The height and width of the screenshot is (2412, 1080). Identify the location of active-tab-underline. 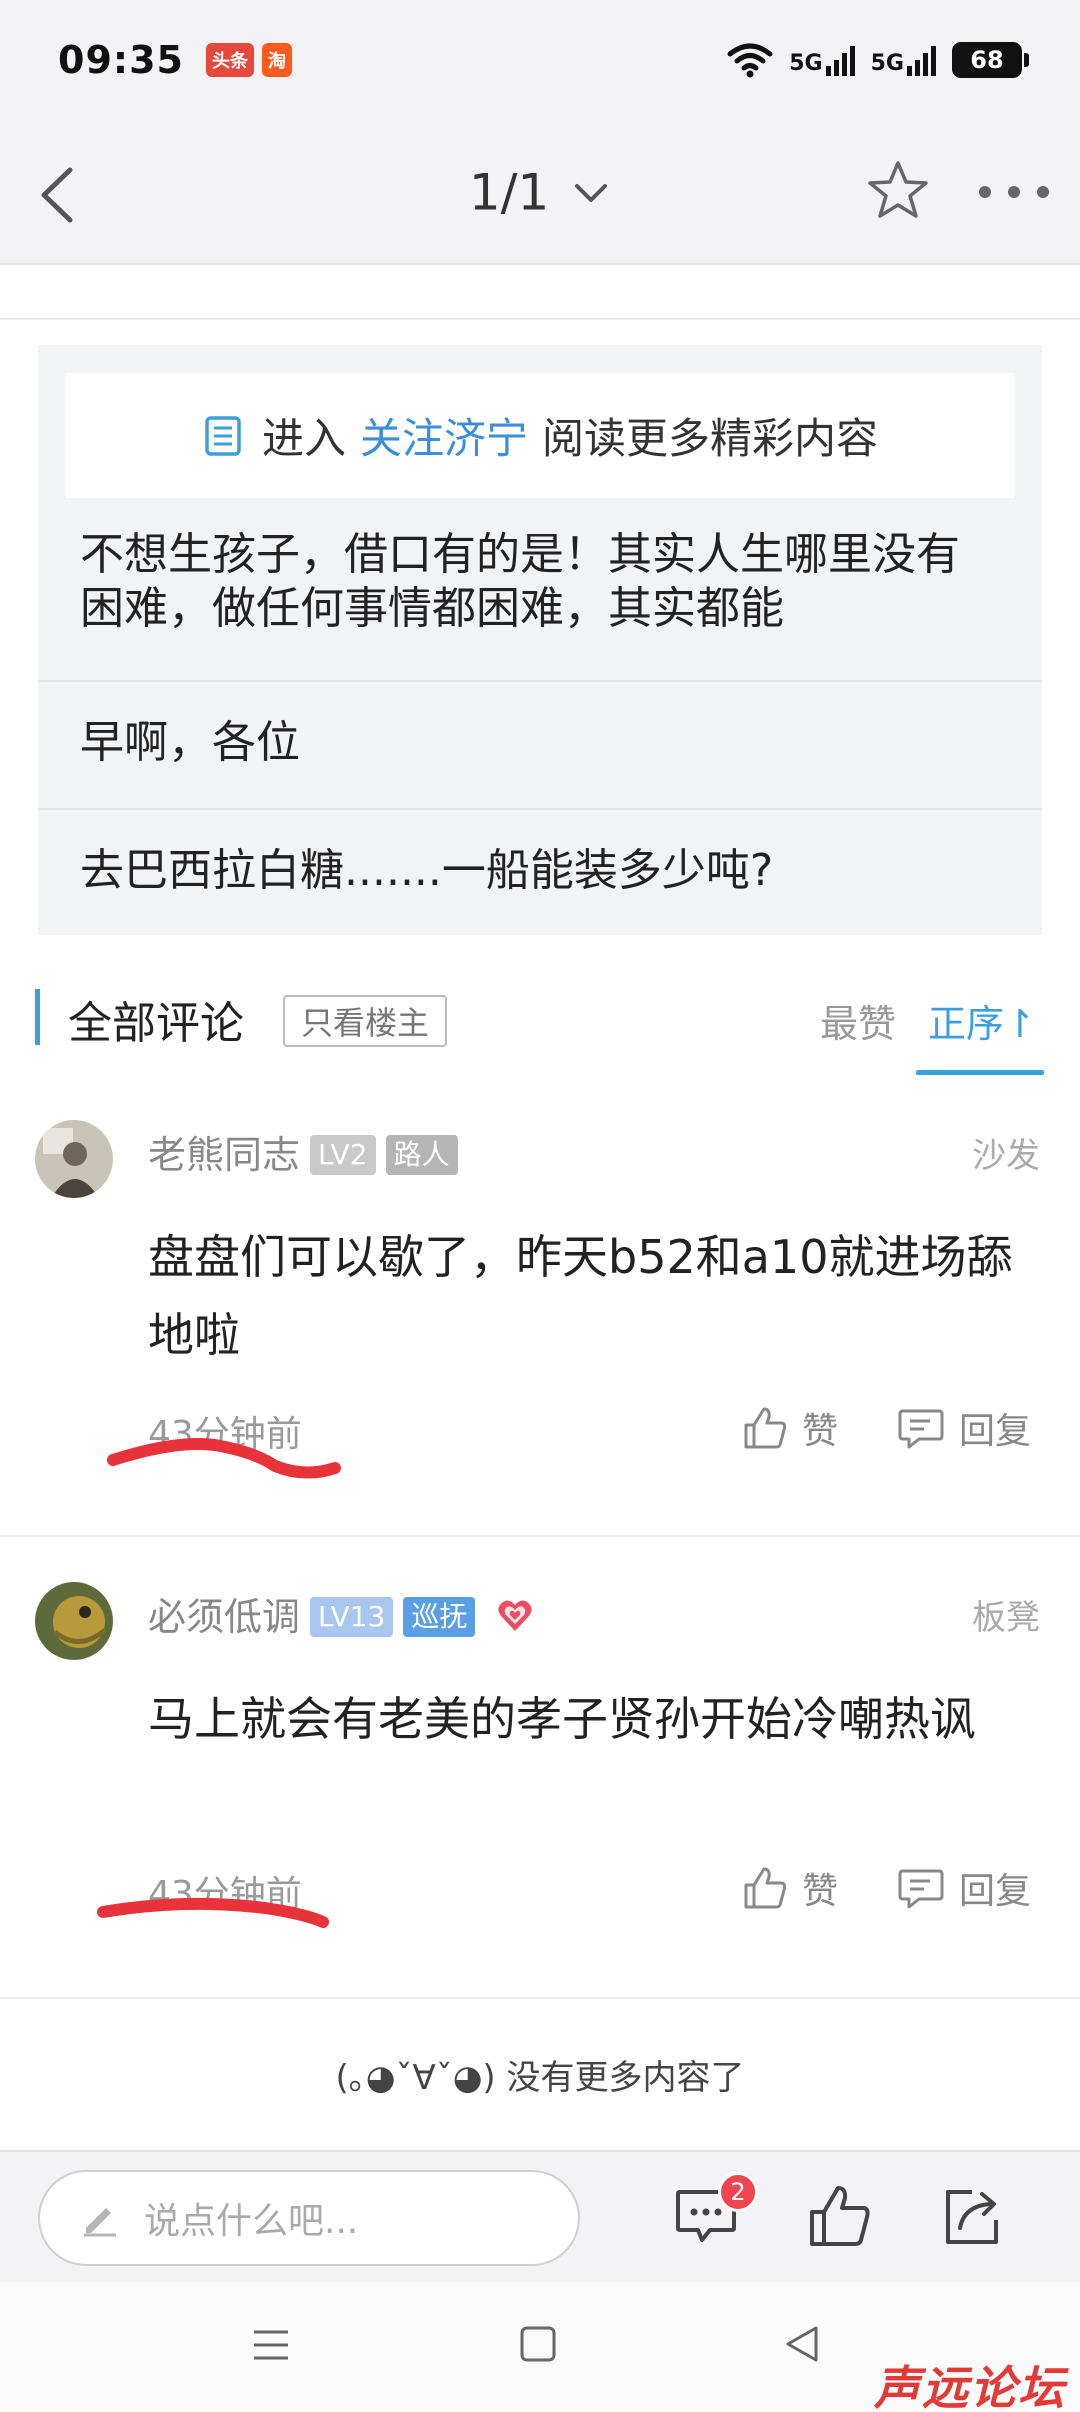
(980, 1072).